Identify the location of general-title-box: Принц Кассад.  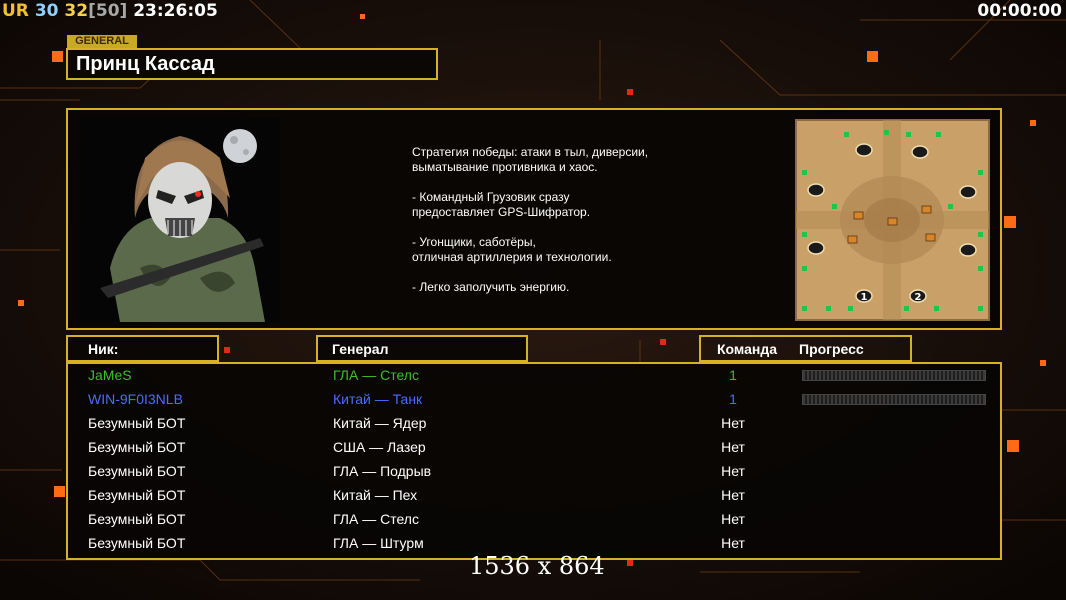
(252, 64).